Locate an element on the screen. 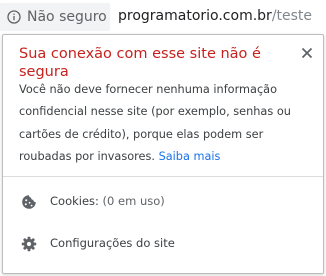 The image size is (326, 276). omnibox: Não seguro programatorio.com.br/teste is located at coordinates (163, 17).